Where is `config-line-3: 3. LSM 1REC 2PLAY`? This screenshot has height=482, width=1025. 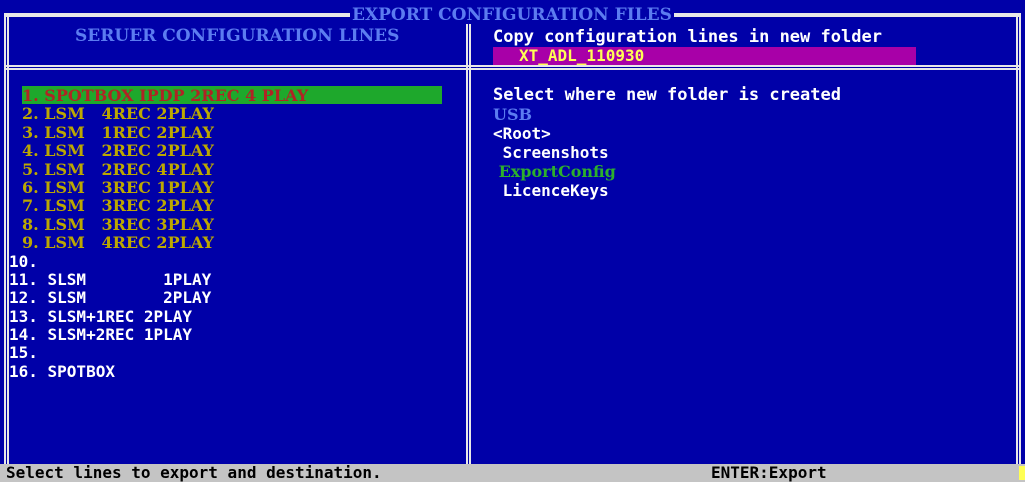 config-line-3: 3. LSM 1REC 2PLAY is located at coordinates (243, 132).